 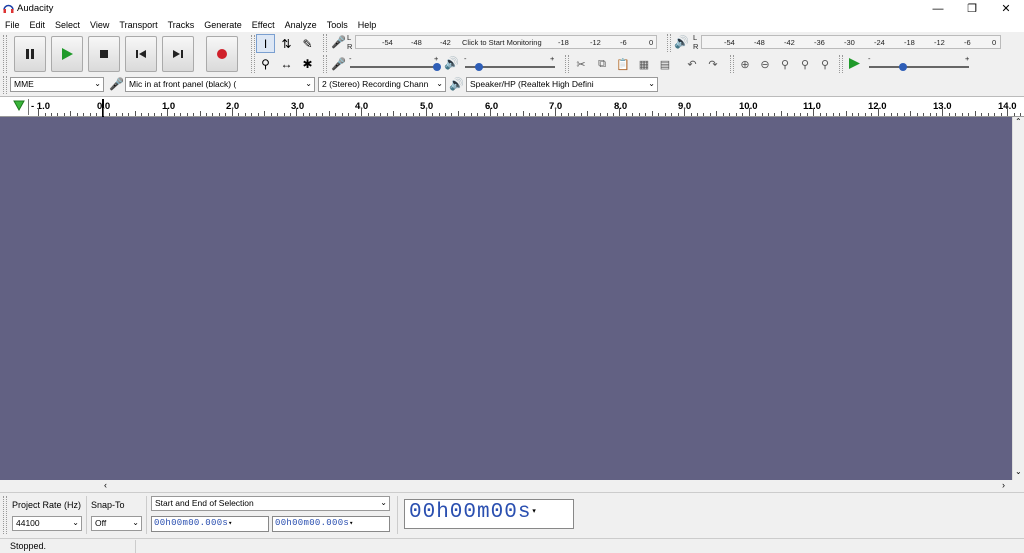 What do you see at coordinates (713, 64) in the screenshot?
I see `redo-icon: ↷` at bounding box center [713, 64].